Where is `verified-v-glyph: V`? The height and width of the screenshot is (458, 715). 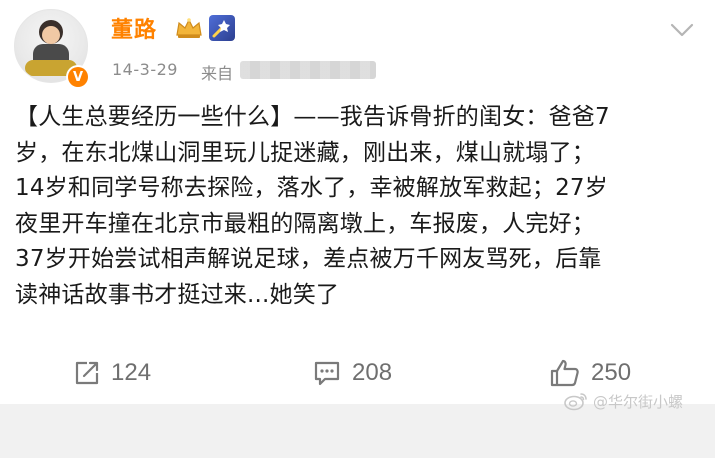 verified-v-glyph: V is located at coordinates (78, 77).